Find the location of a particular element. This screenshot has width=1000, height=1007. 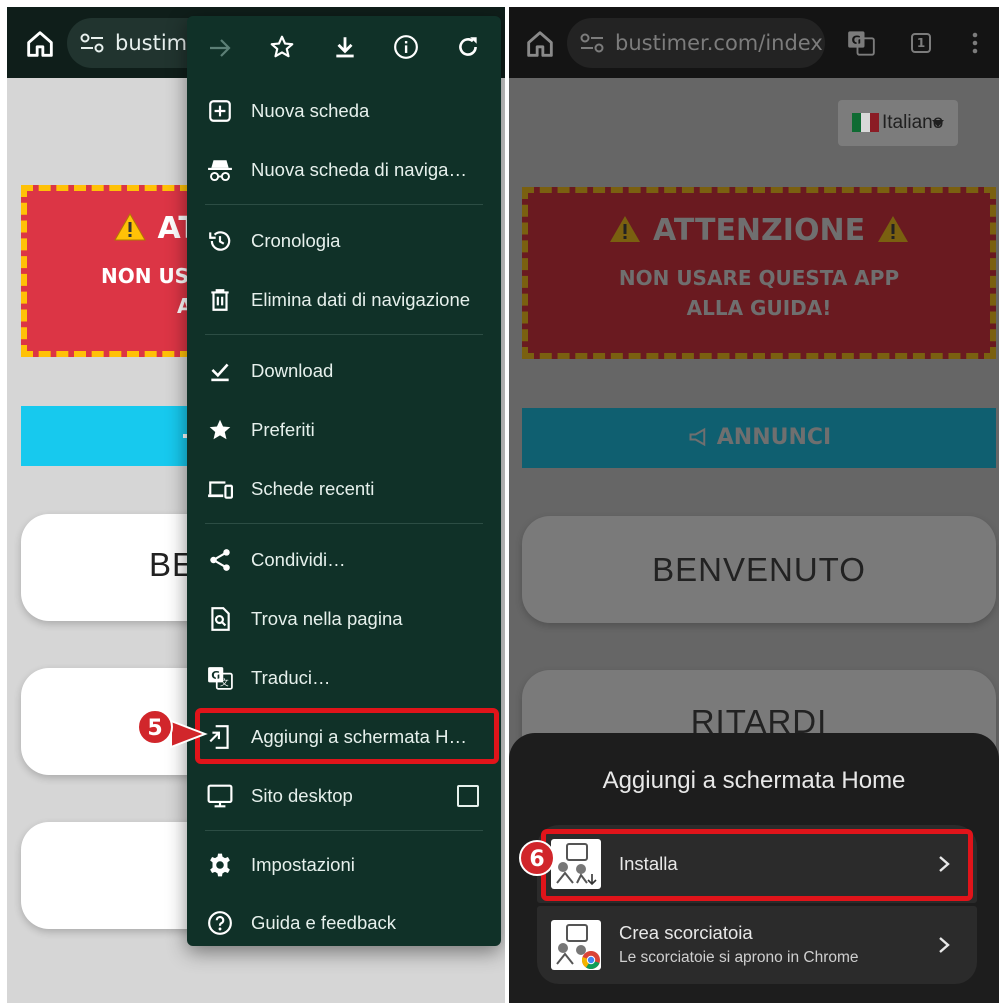

menu-item-label: Sito desktop is located at coordinates (302, 795).